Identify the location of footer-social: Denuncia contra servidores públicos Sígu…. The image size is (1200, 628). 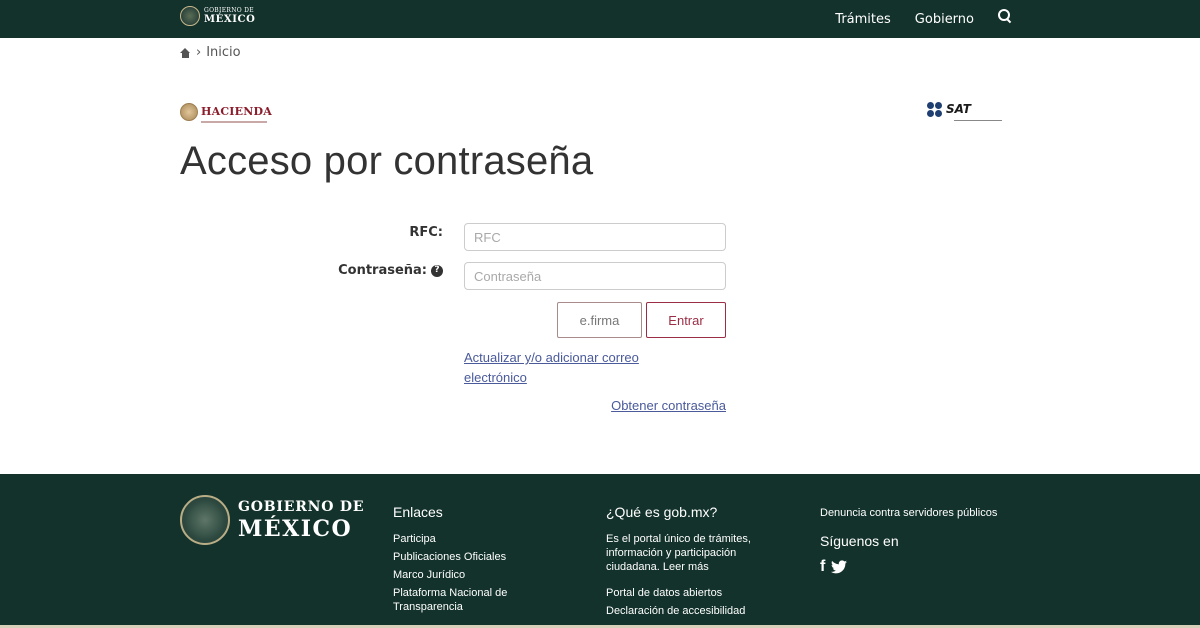
(920, 540).